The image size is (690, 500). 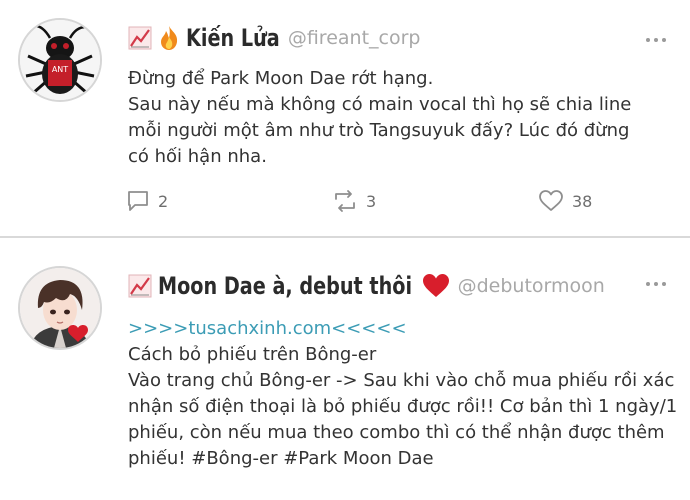 I want to click on user-handle: @debutormoon, so click(x=531, y=286).